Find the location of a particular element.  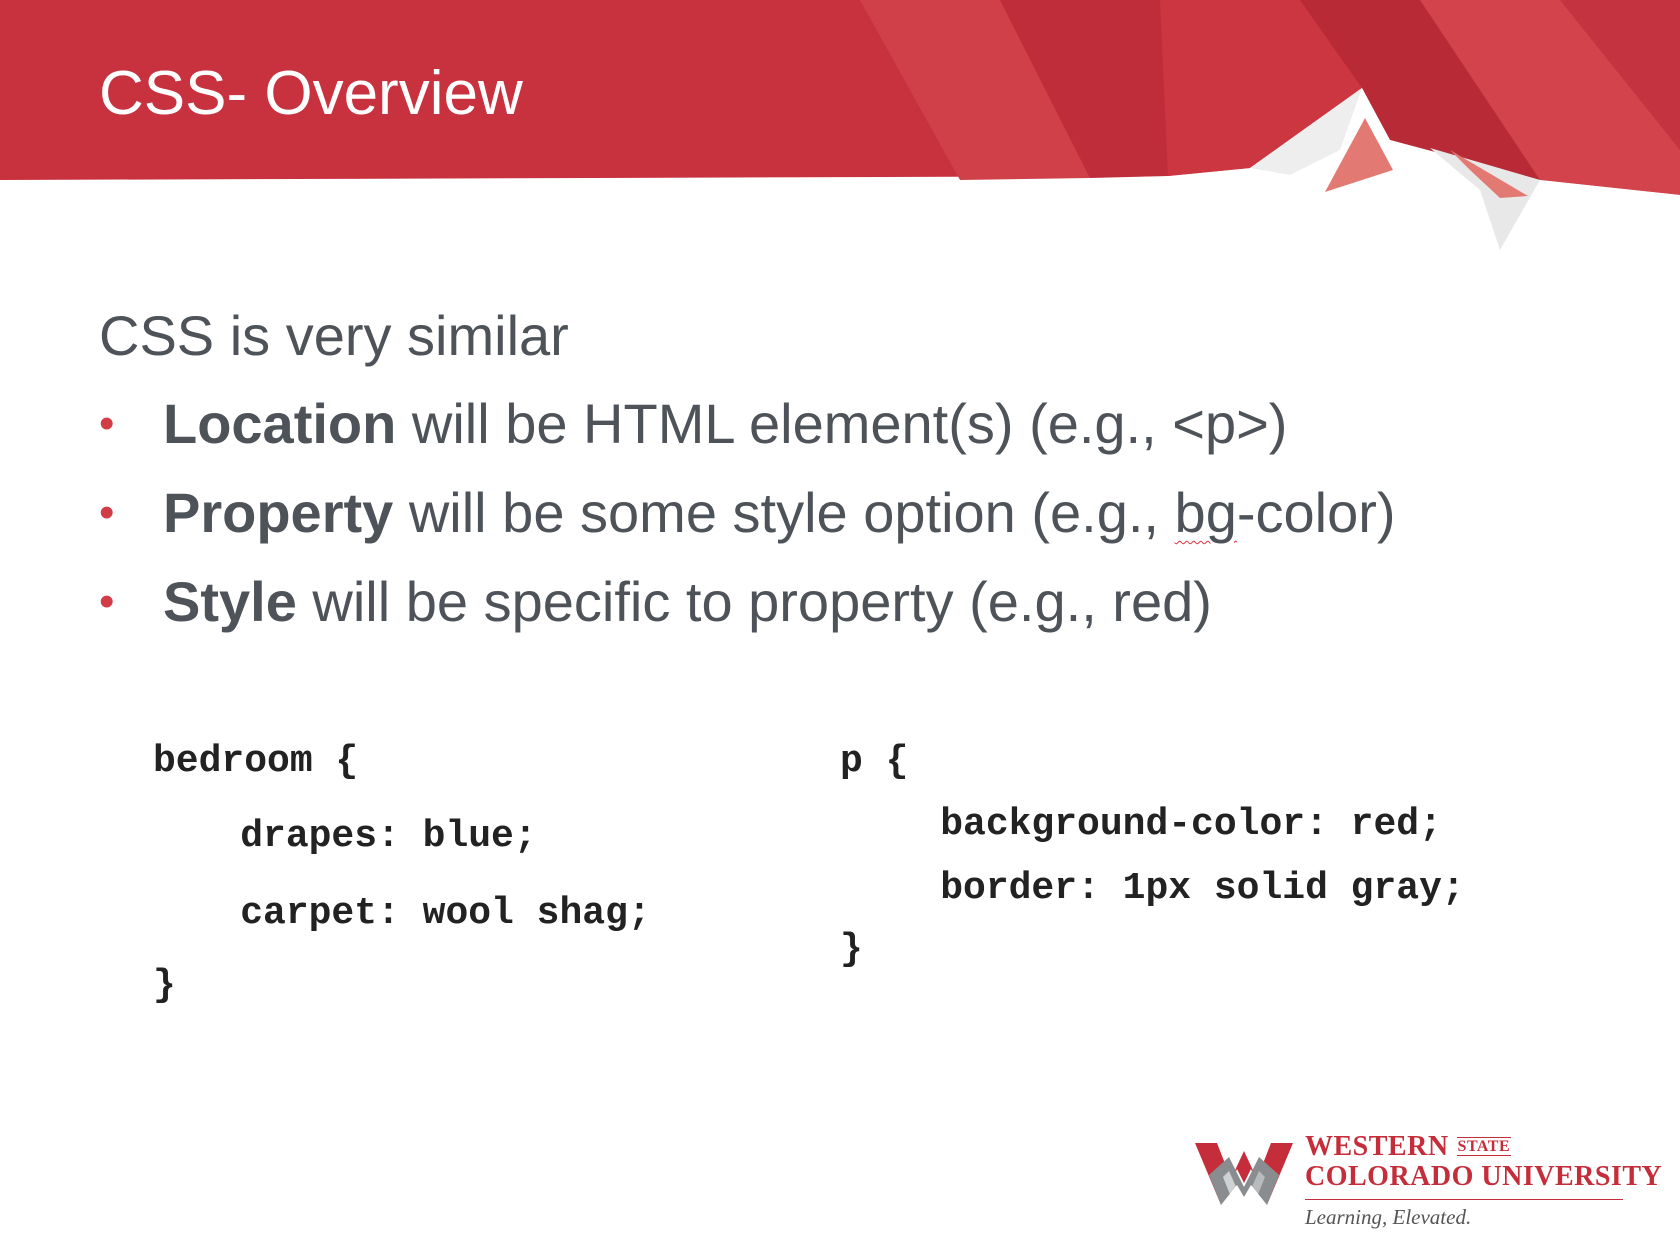

slide-title: CSS- Overview is located at coordinates (311, 93).